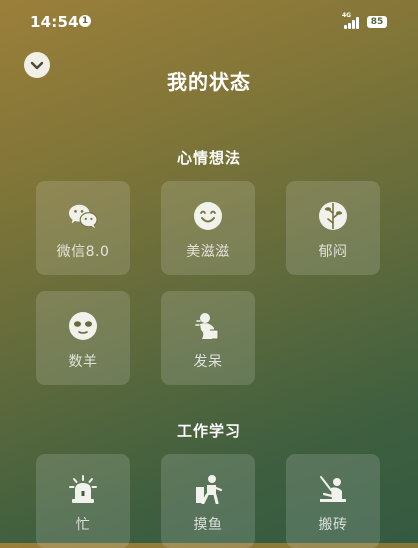 This screenshot has width=418, height=548. I want to click on section-title-work: 工作学习, so click(208, 431).